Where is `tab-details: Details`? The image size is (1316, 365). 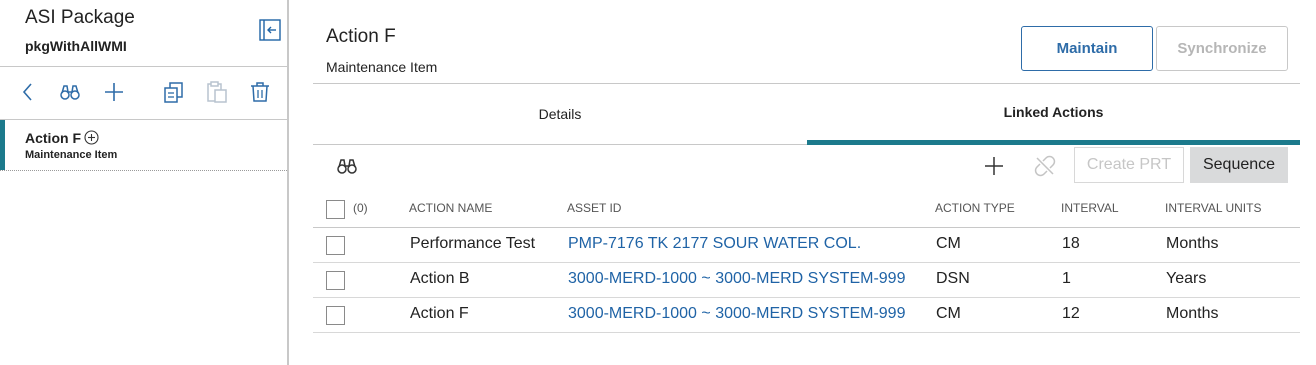
tab-details: Details is located at coordinates (560, 114).